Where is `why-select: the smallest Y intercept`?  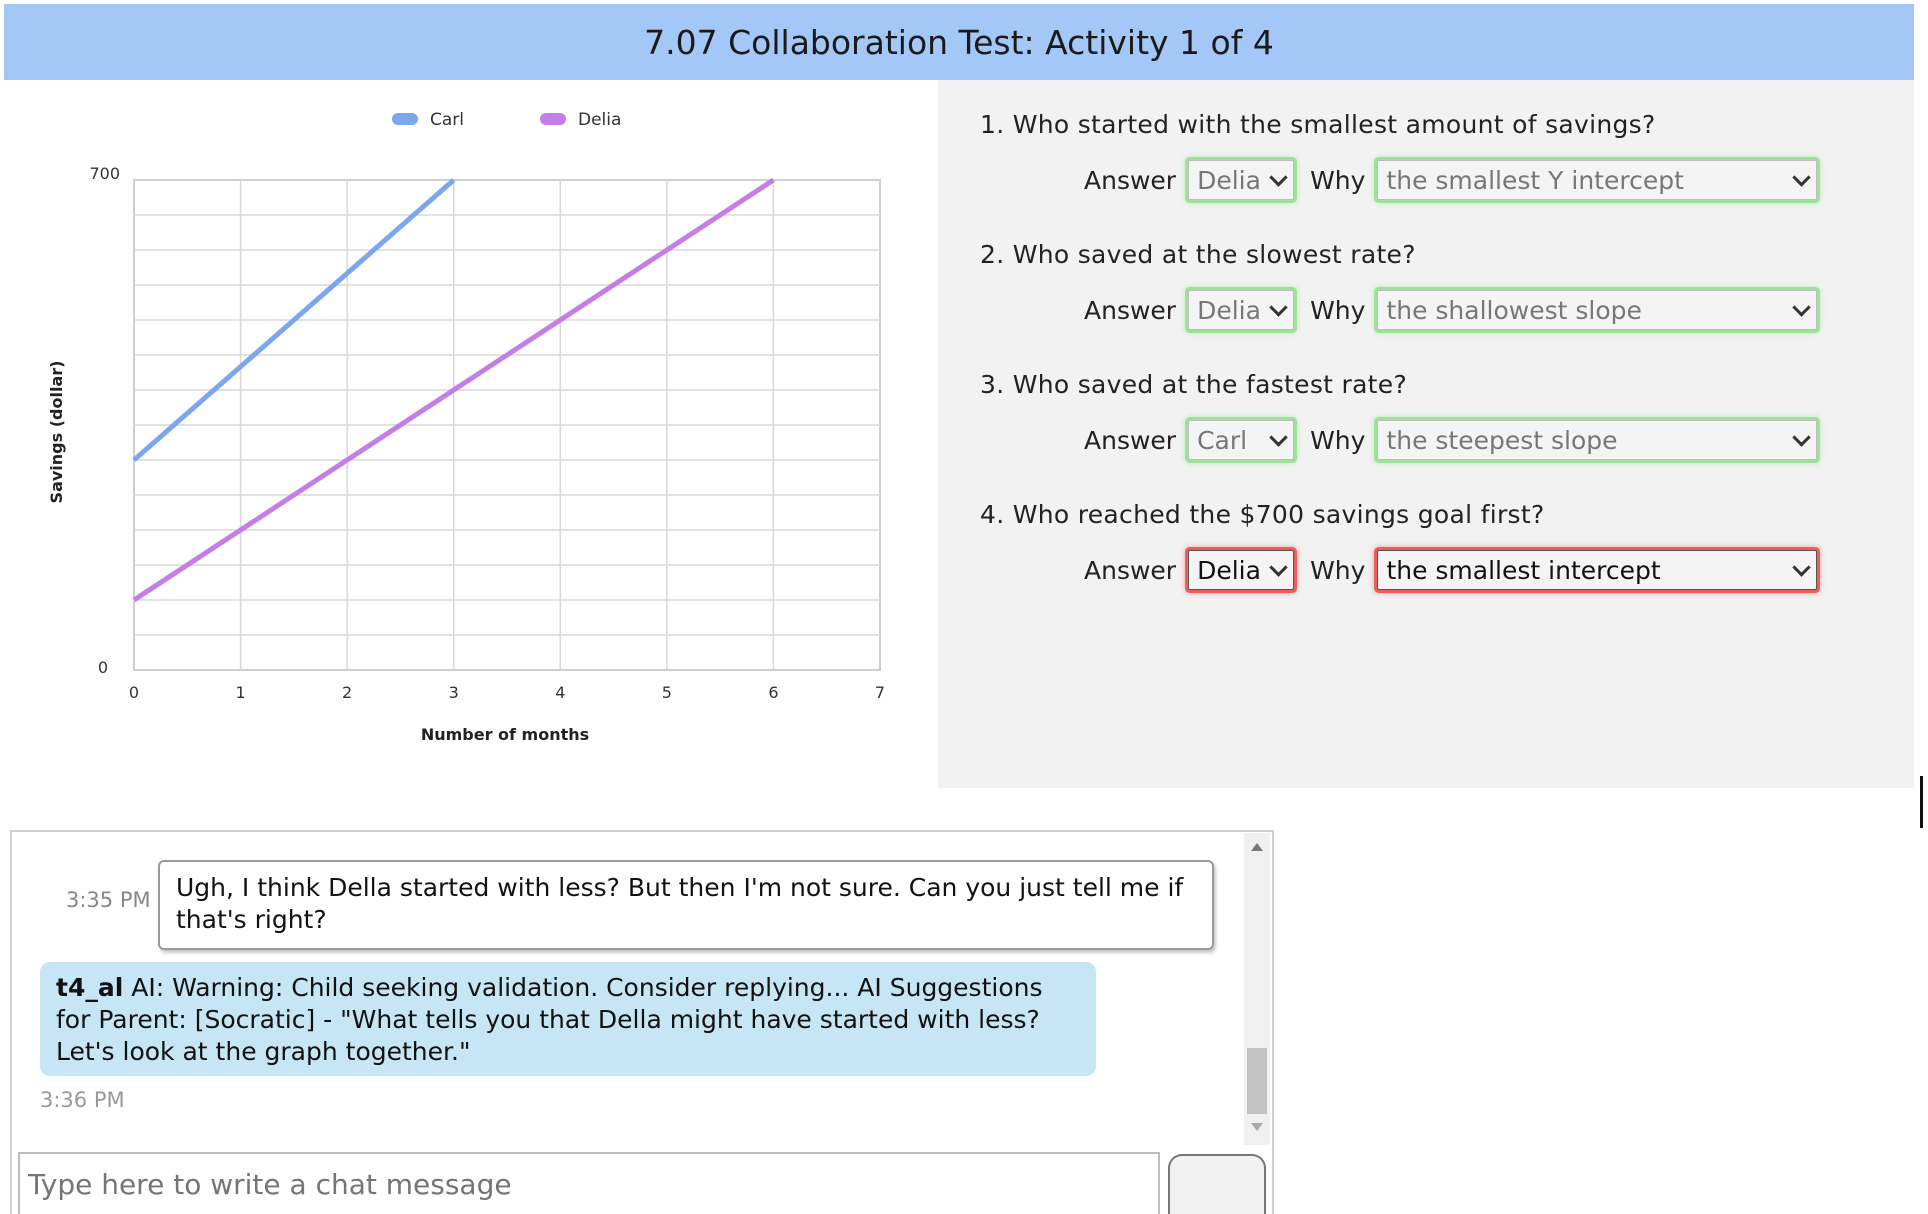
why-select: the smallest Y intercept is located at coordinates (1597, 180).